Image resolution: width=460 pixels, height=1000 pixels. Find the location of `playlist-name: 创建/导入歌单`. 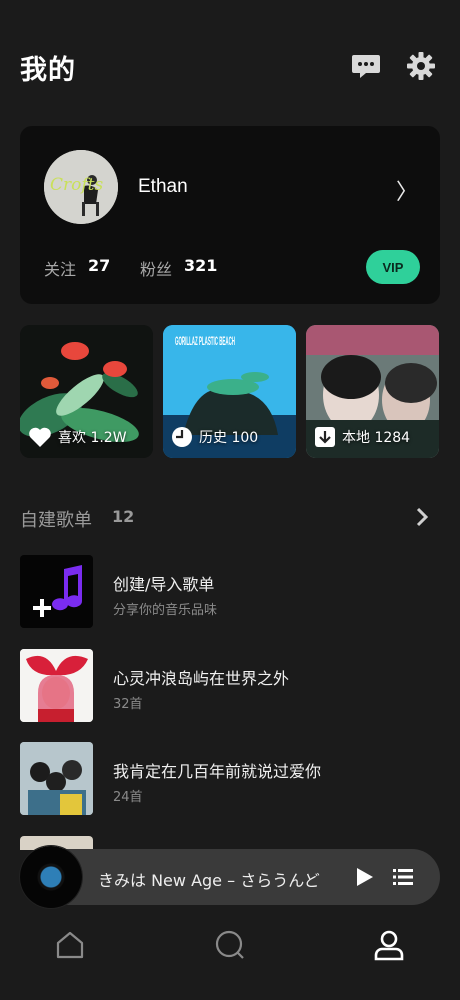

playlist-name: 创建/导入歌单 is located at coordinates (163, 583).